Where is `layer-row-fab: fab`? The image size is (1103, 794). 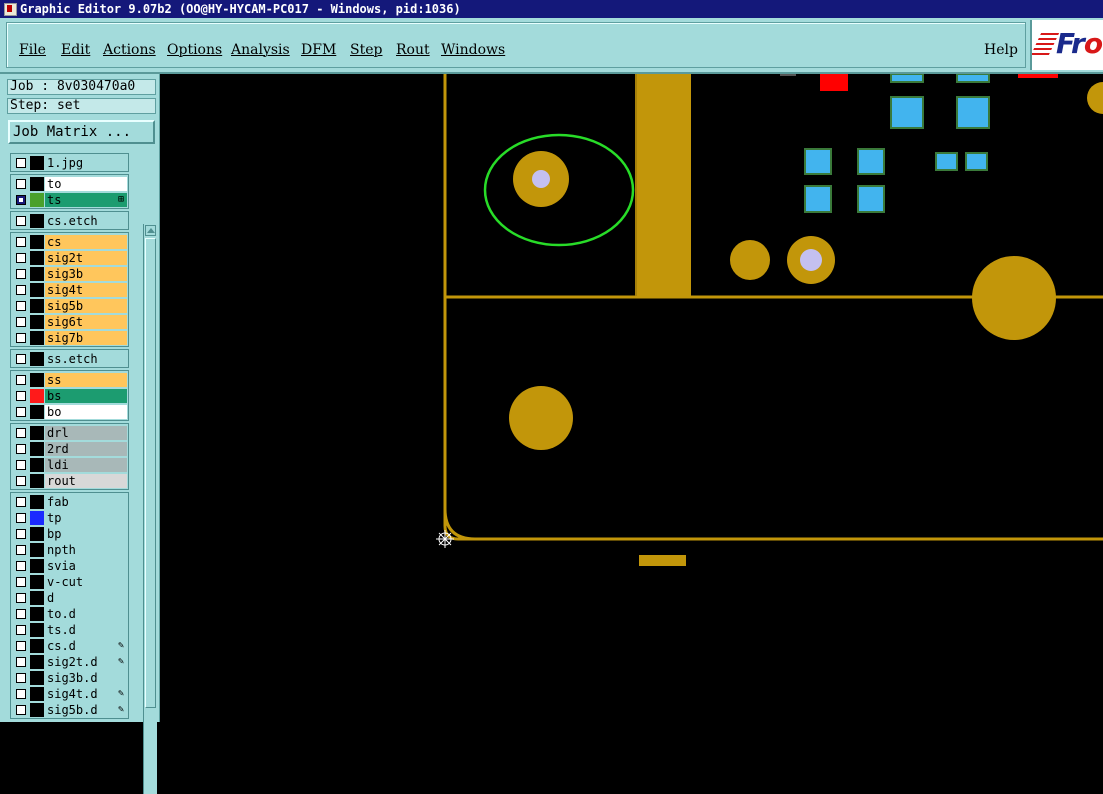
layer-row-fab: fab is located at coordinates (70, 502).